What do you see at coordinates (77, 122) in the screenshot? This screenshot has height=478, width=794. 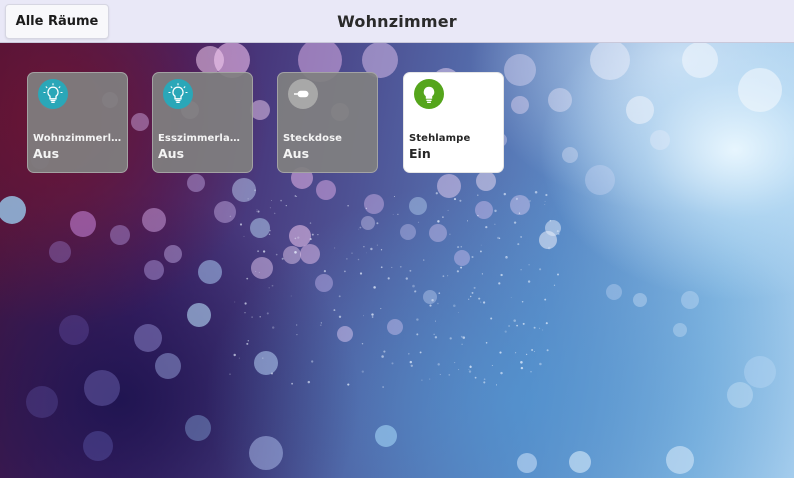 I see `device-tile-wohnzimmerlampe: Wohnzimmerla… Aus` at bounding box center [77, 122].